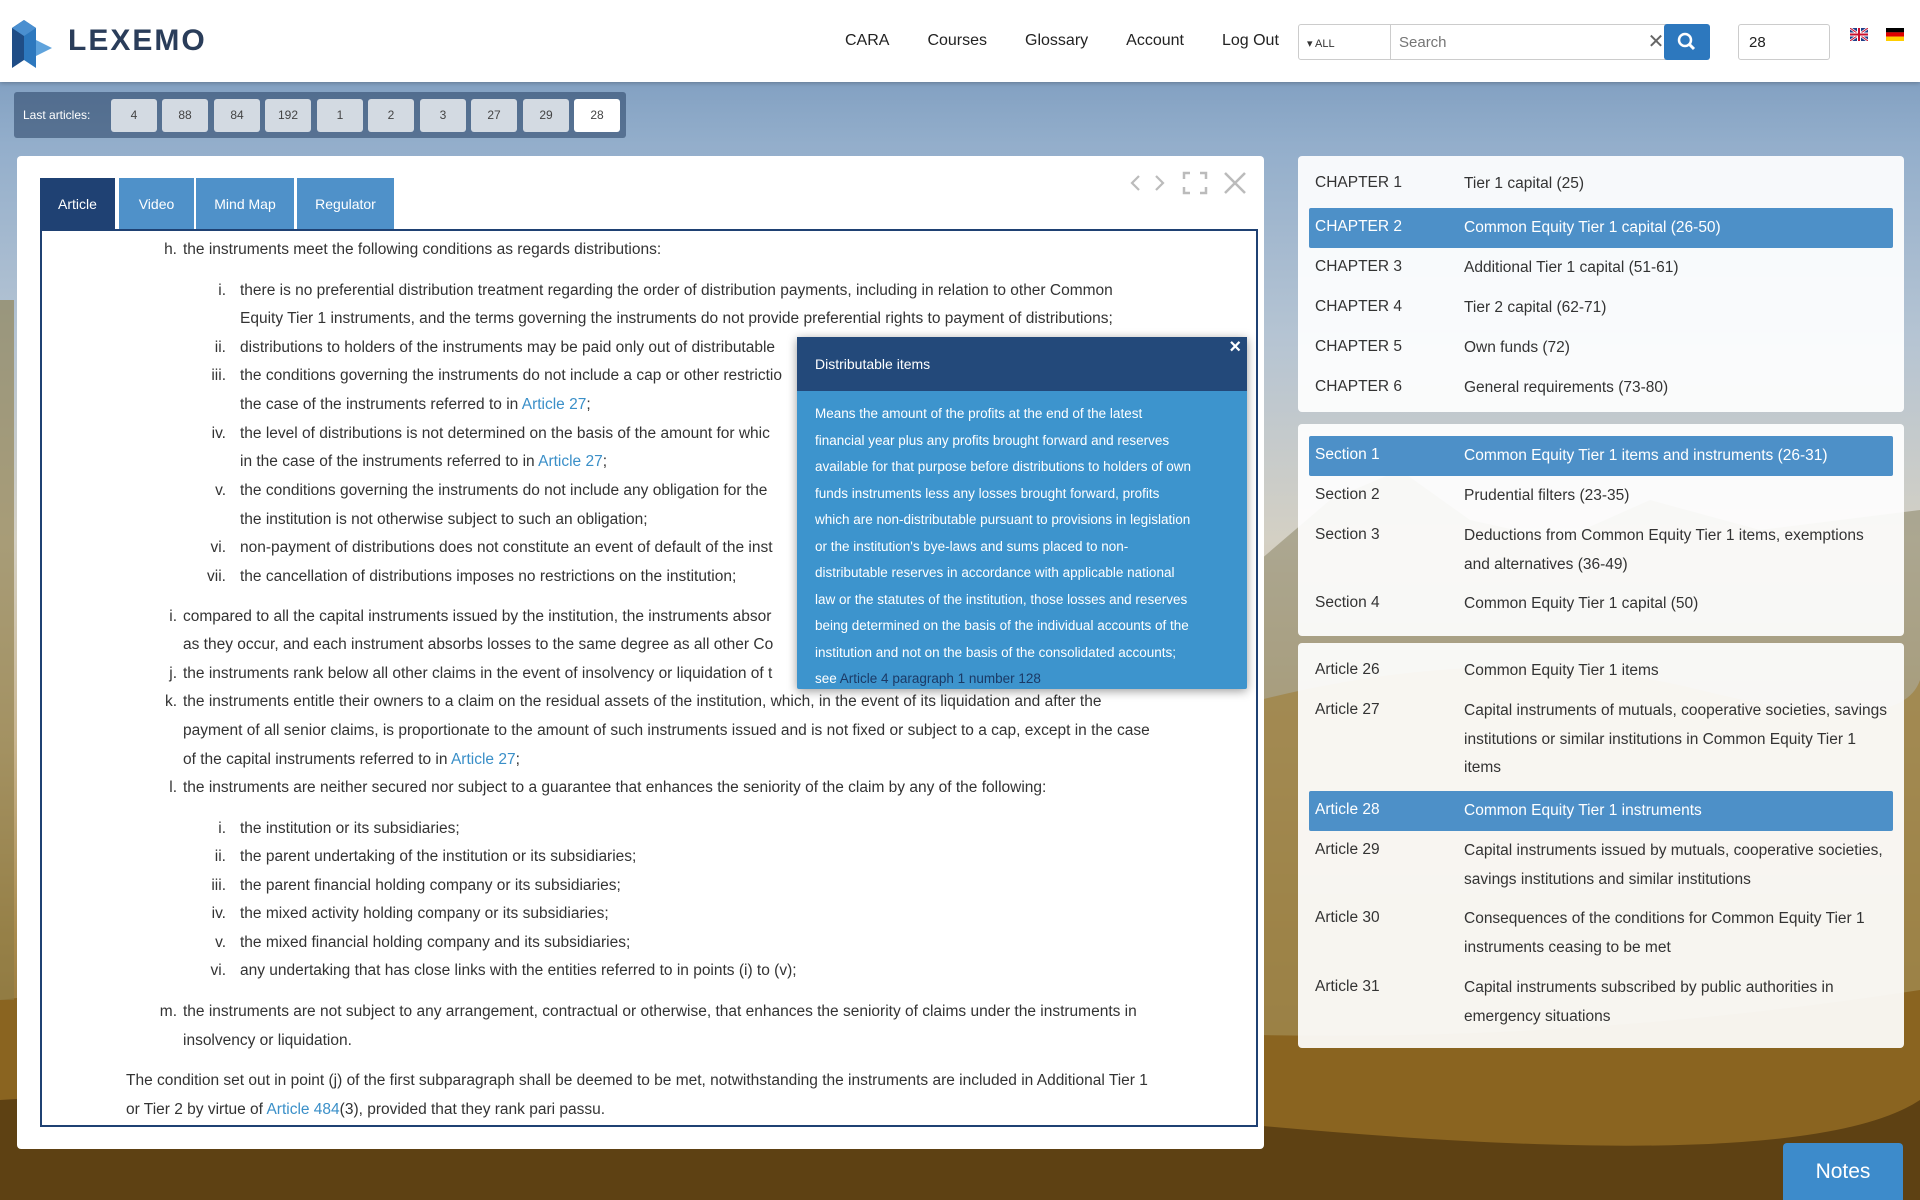  Describe the element at coordinates (867, 41) in the screenshot. I see `nav-cara: CARA` at that location.